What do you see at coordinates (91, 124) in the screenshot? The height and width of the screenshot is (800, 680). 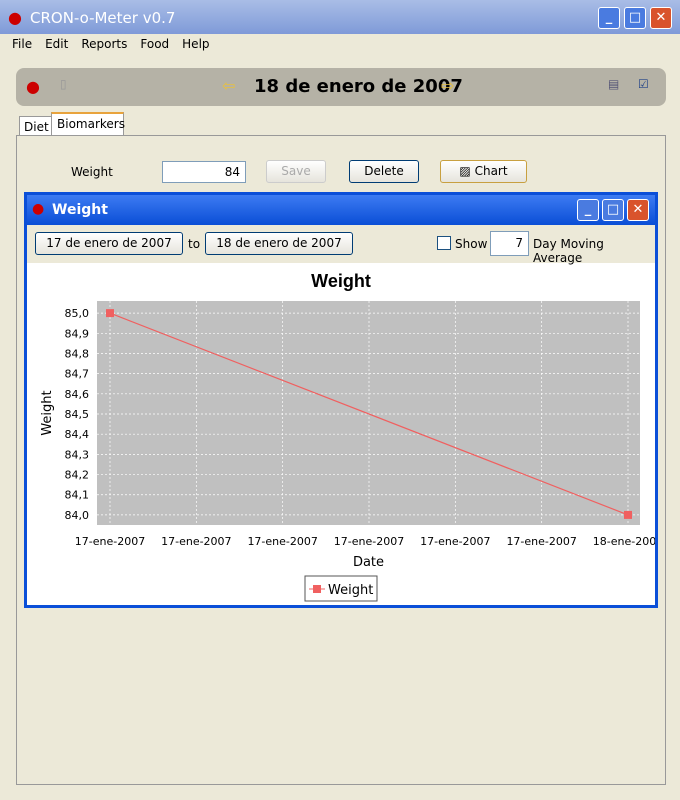 I see `tab-label: Biomarkers` at bounding box center [91, 124].